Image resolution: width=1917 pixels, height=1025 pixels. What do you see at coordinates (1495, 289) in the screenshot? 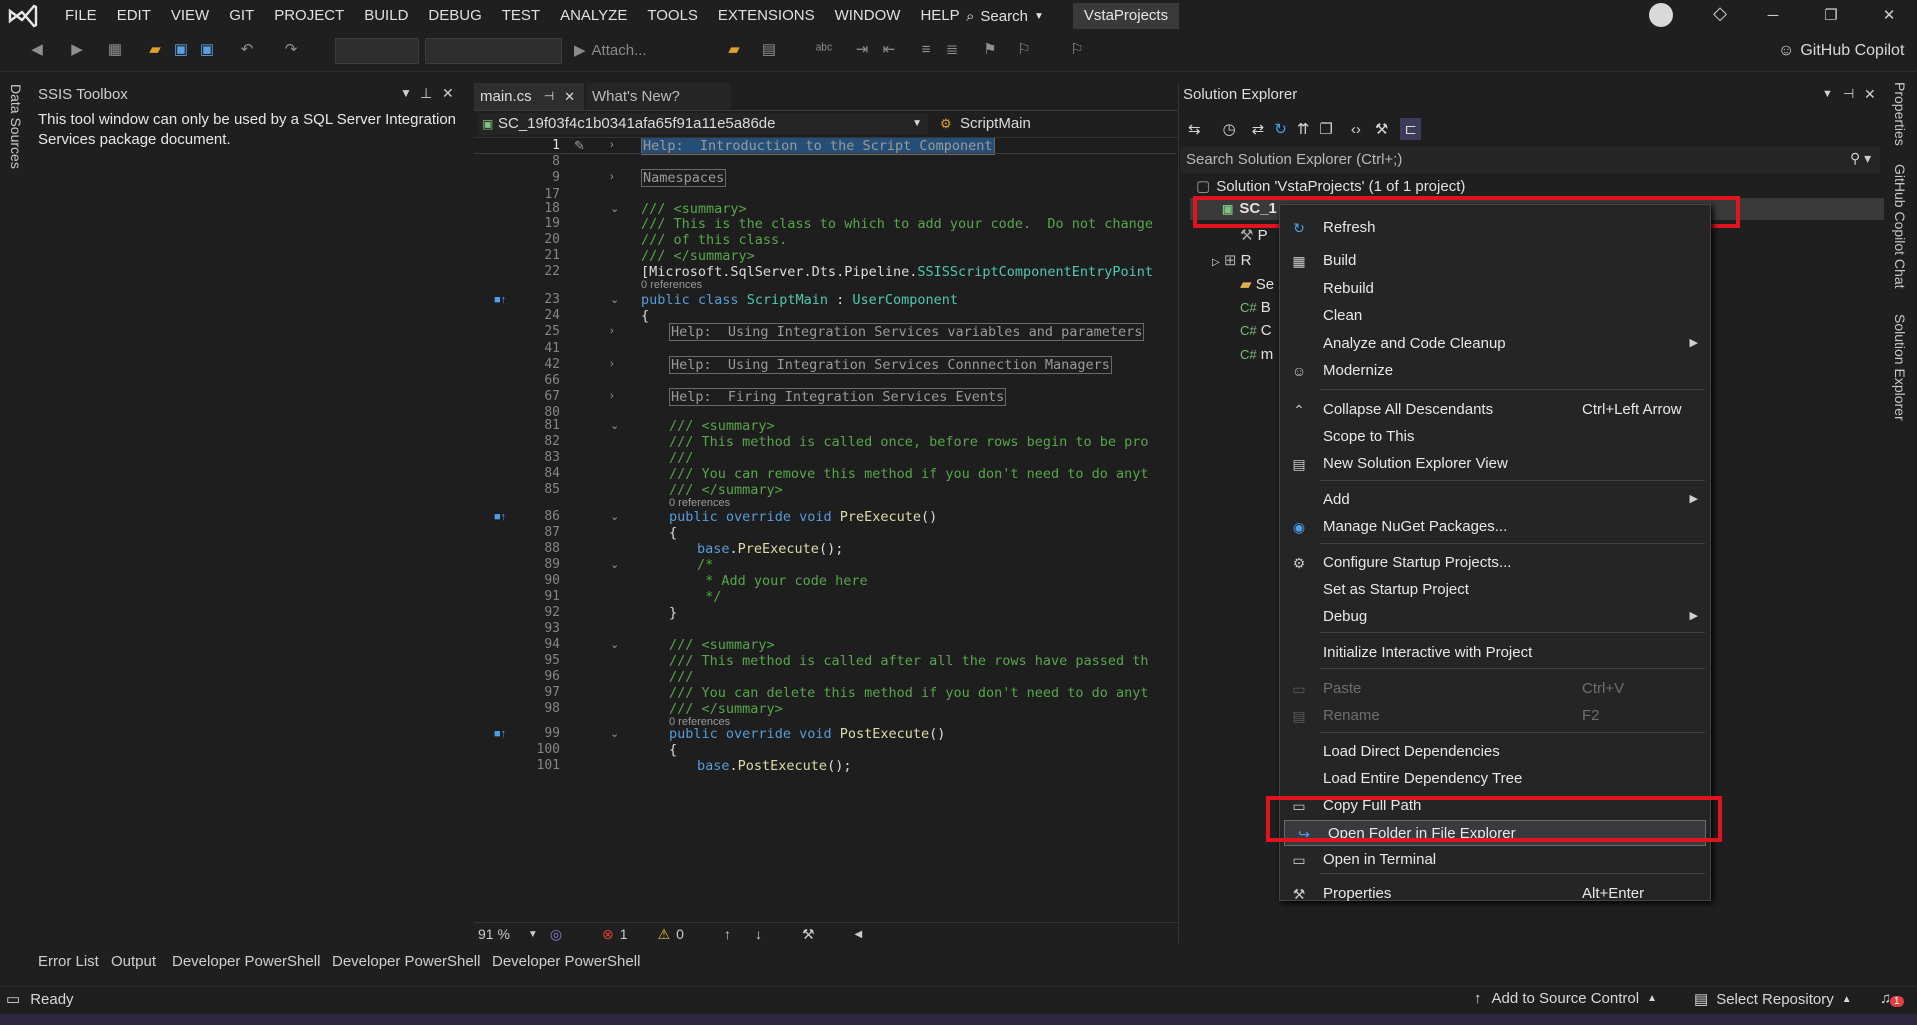
I see `menu-item-rebuild: Rebuild` at bounding box center [1495, 289].